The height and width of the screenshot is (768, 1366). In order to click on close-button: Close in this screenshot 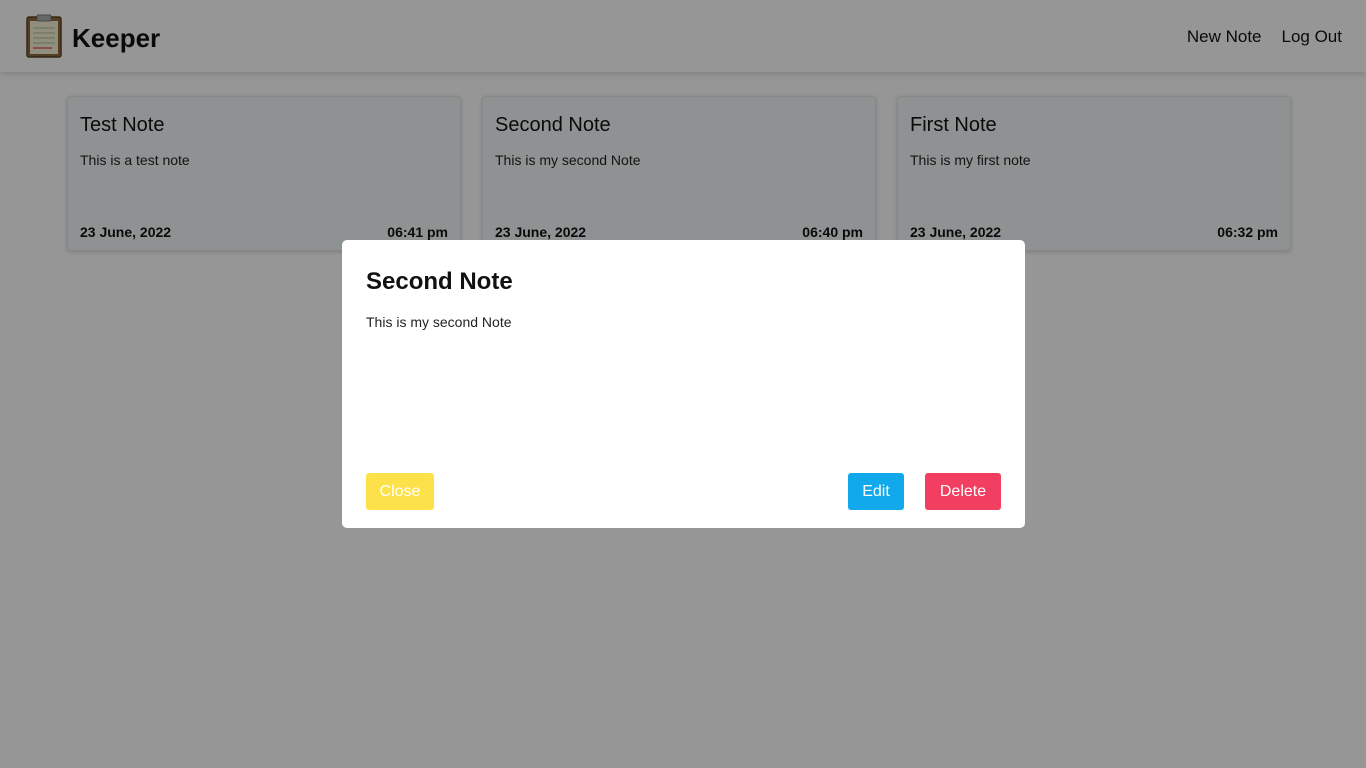, I will do `click(400, 491)`.